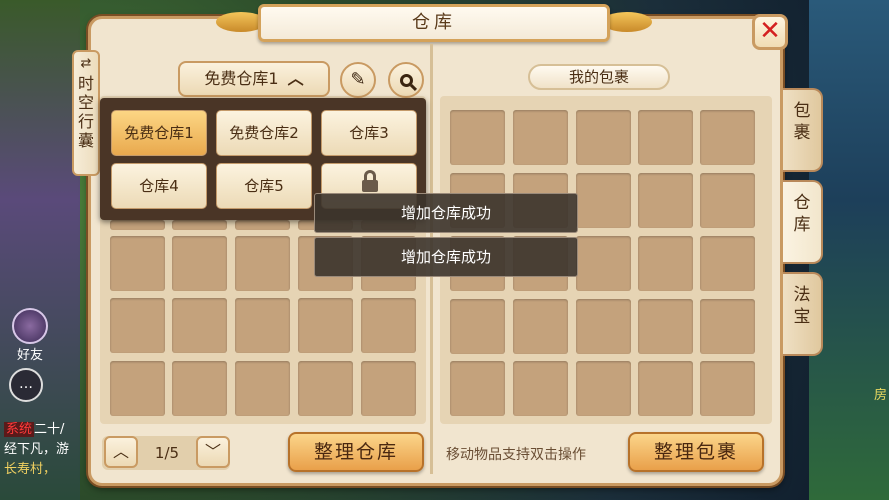 This screenshot has width=889, height=500. I want to click on warehouse-selector: 免费仓库1 ︿, so click(254, 79).